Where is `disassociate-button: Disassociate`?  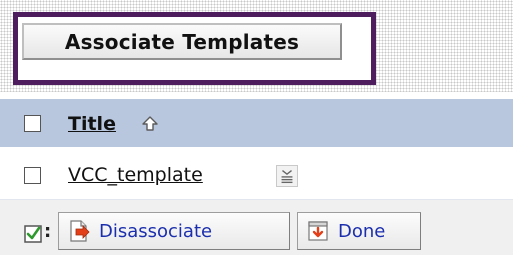 disassociate-button: Disassociate is located at coordinates (174, 231).